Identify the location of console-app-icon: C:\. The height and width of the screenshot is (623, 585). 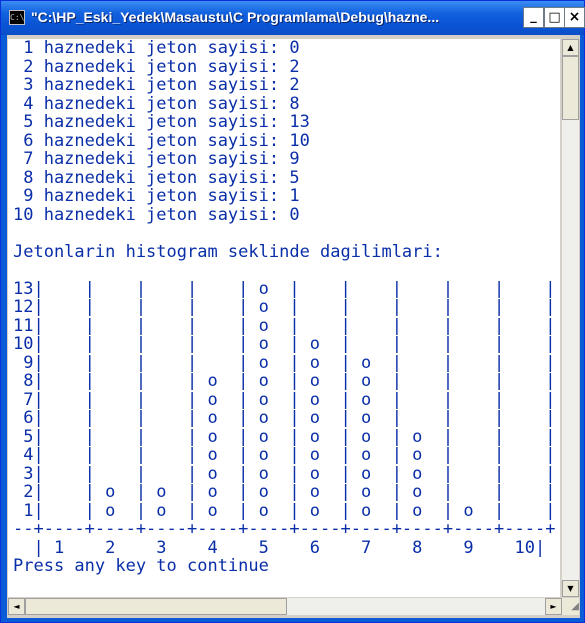
(17, 17).